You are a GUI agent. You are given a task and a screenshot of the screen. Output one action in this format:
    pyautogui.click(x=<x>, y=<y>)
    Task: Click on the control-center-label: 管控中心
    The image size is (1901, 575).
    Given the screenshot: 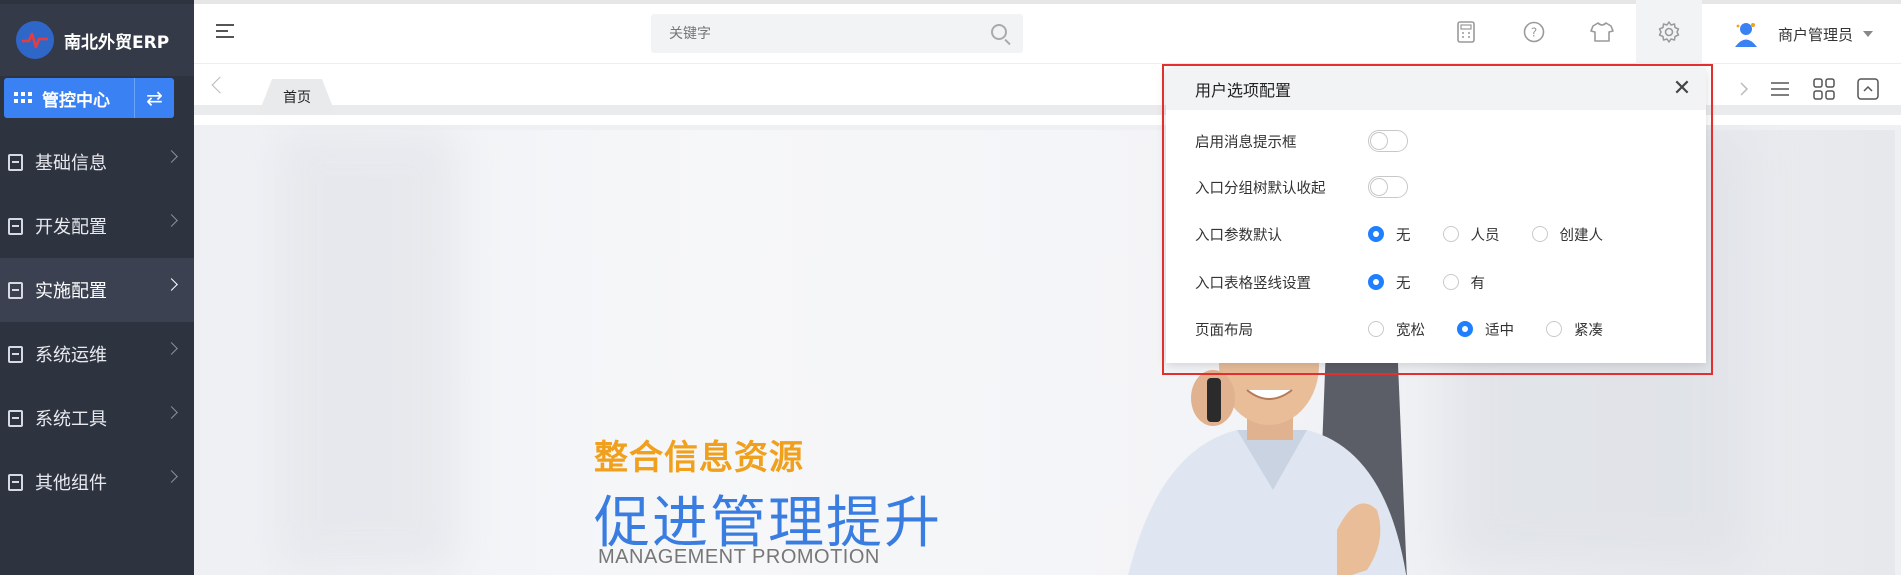 What is the action you would take?
    pyautogui.click(x=76, y=100)
    